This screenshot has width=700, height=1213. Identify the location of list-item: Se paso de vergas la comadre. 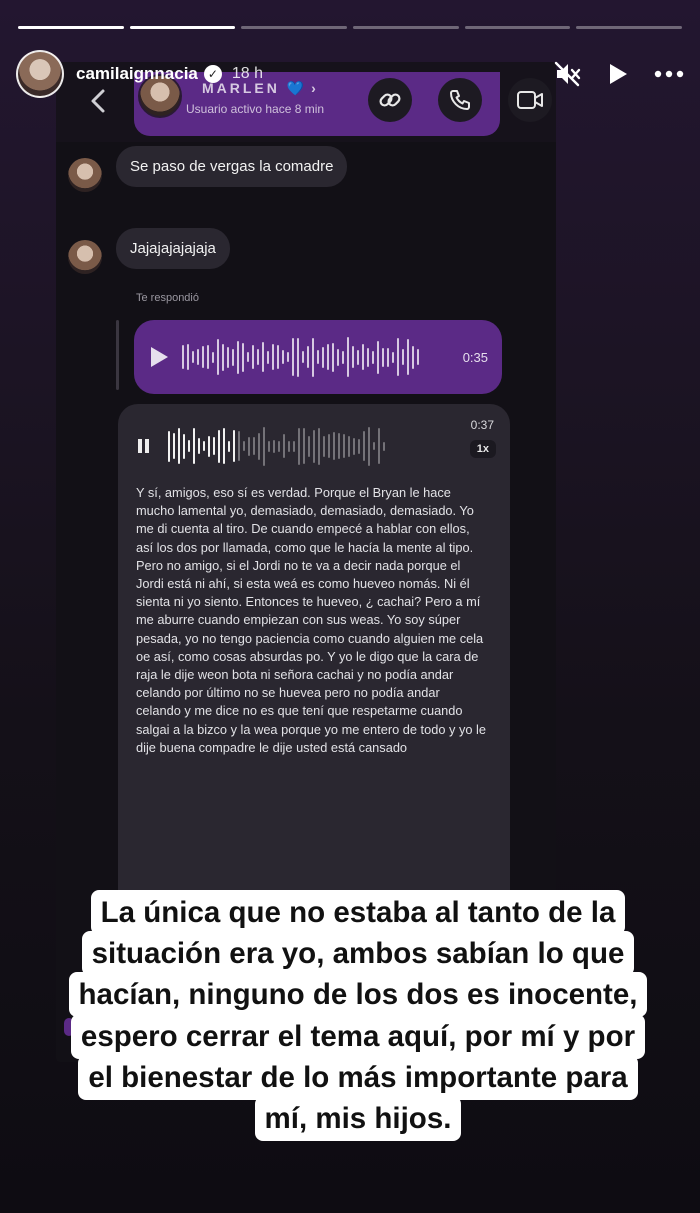
(208, 169).